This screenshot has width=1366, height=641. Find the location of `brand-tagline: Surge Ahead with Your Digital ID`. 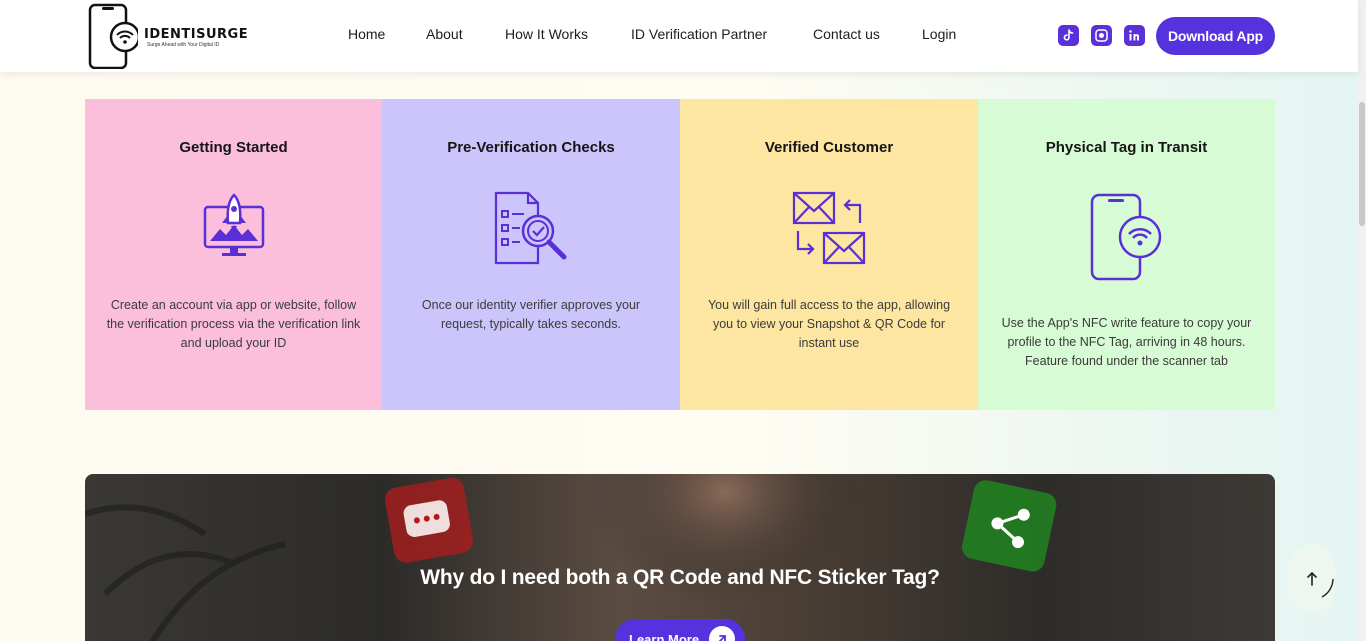

brand-tagline: Surge Ahead with Your Digital ID is located at coordinates (183, 45).